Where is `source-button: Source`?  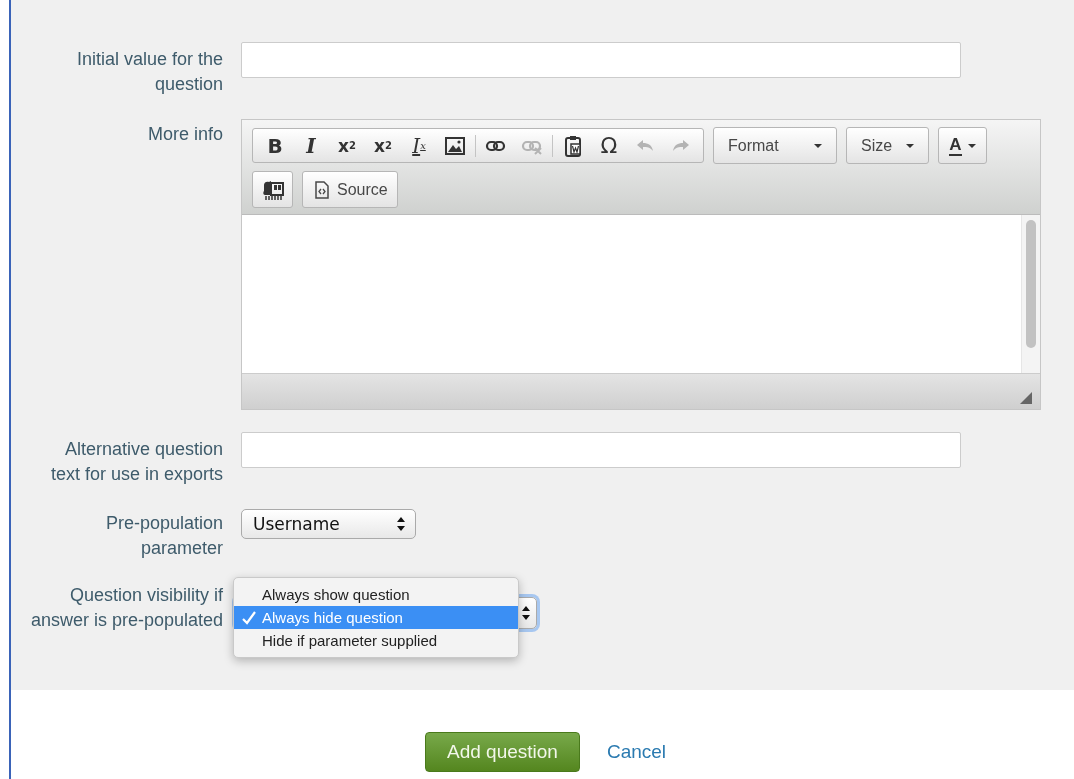 source-button: Source is located at coordinates (350, 189).